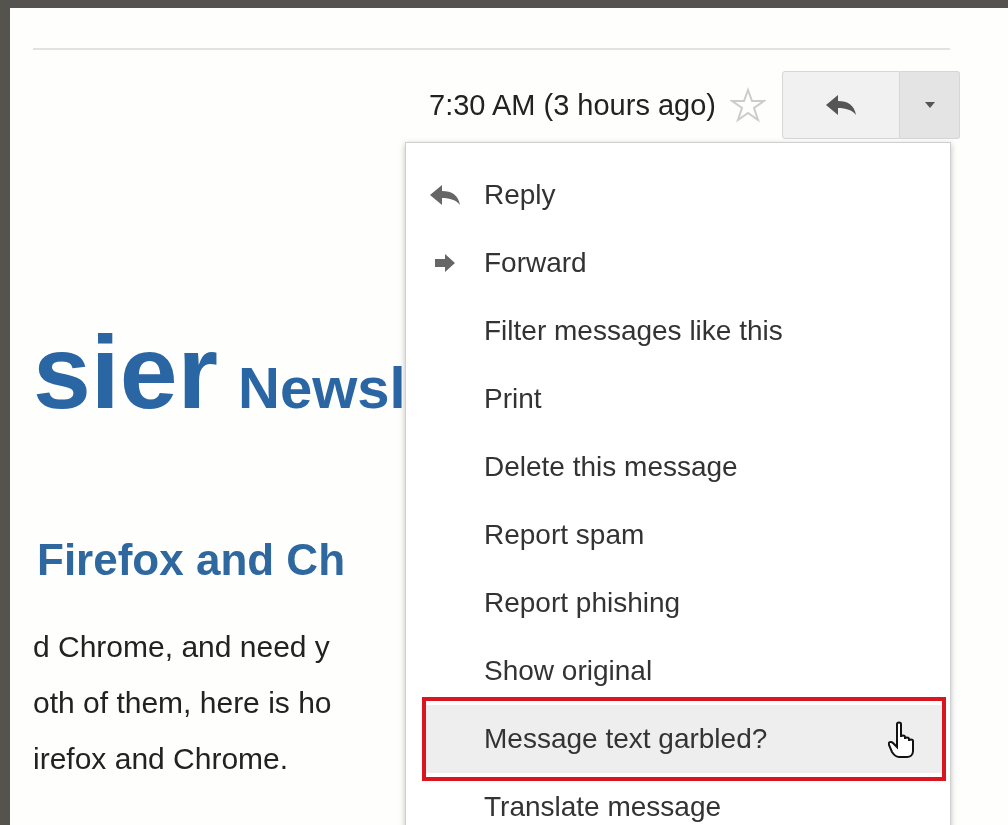  I want to click on reply-button, so click(841, 105).